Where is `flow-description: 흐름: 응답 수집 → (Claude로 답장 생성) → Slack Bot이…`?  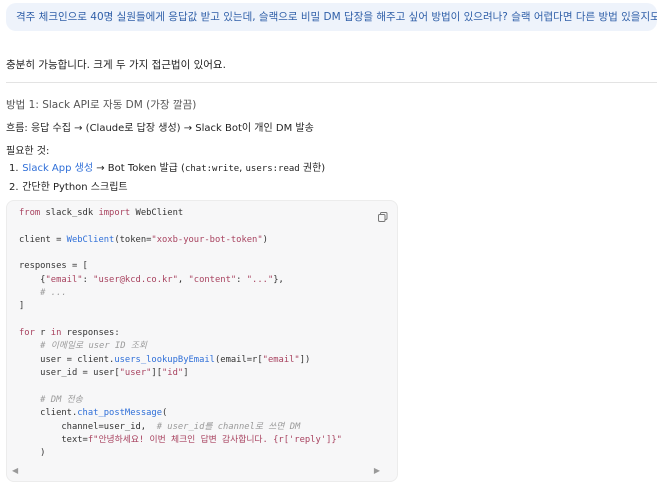
flow-description: 흐름: 응답 수집 → (Claude로 답장 생성) → Slack Bot이… is located at coordinates (160, 128).